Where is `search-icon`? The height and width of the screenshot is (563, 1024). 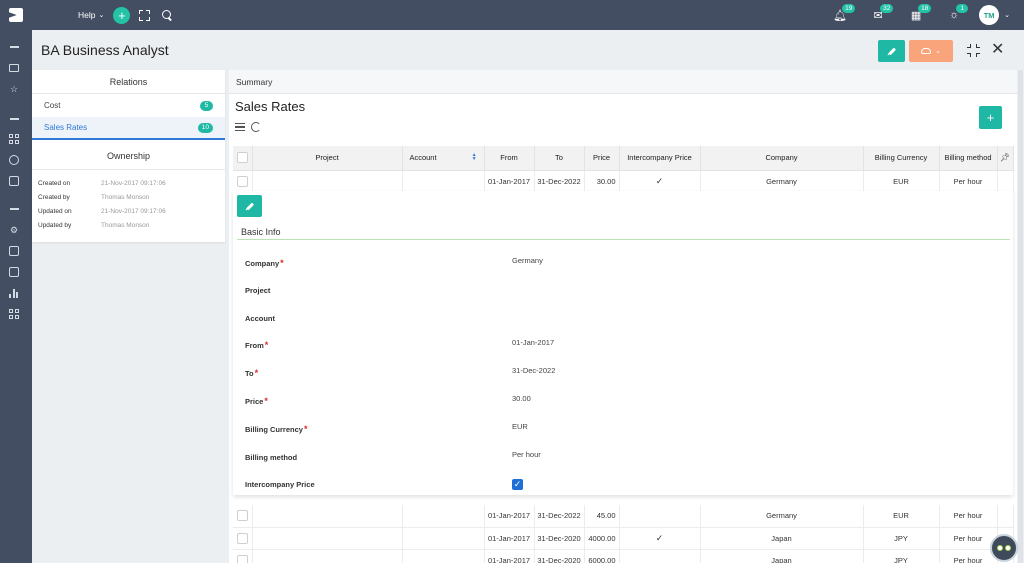 search-icon is located at coordinates (167, 15).